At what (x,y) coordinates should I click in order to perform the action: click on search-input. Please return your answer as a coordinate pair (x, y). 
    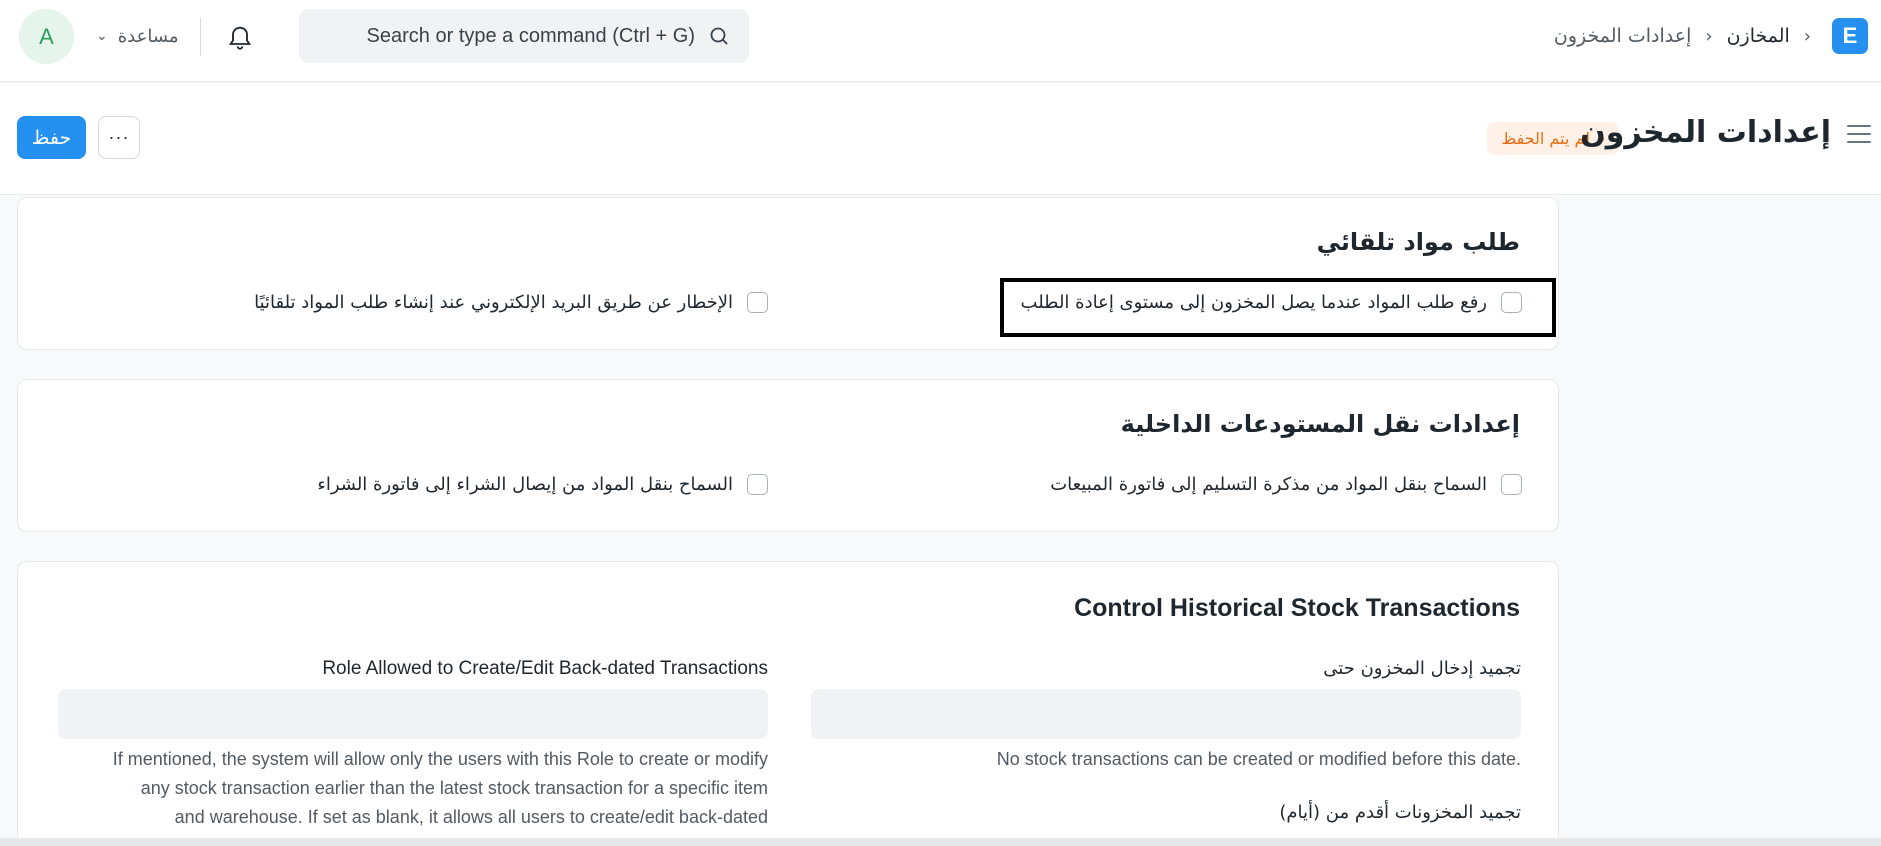
    Looking at the image, I should click on (506, 36).